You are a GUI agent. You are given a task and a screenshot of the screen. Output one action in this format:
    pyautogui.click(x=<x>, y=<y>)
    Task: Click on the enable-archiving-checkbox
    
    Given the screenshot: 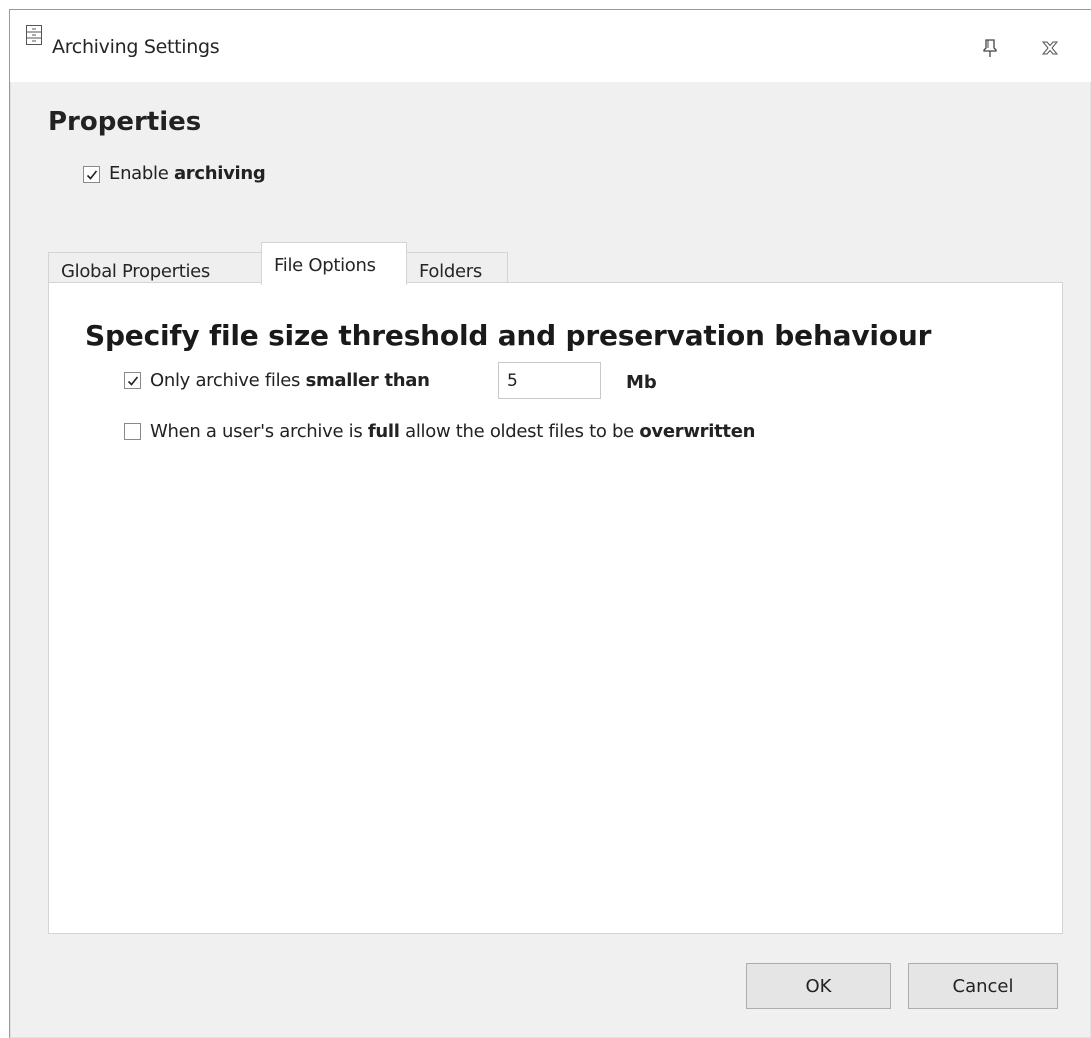 What is the action you would take?
    pyautogui.click(x=91, y=174)
    